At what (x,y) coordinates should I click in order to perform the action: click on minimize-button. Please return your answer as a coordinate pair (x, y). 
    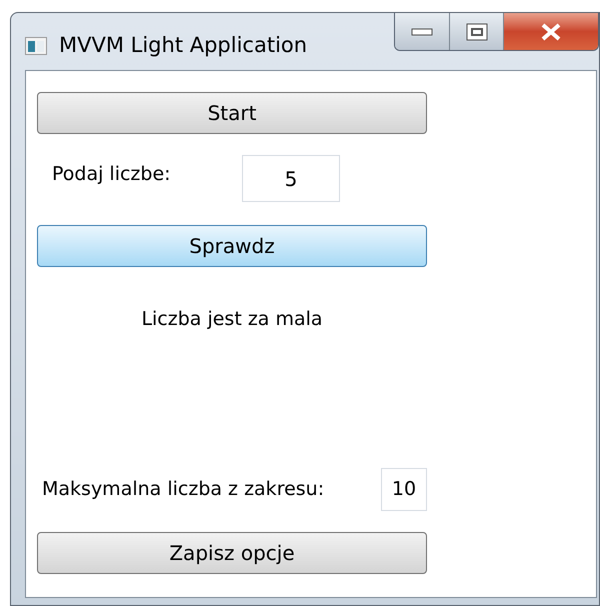
    Looking at the image, I should click on (422, 31).